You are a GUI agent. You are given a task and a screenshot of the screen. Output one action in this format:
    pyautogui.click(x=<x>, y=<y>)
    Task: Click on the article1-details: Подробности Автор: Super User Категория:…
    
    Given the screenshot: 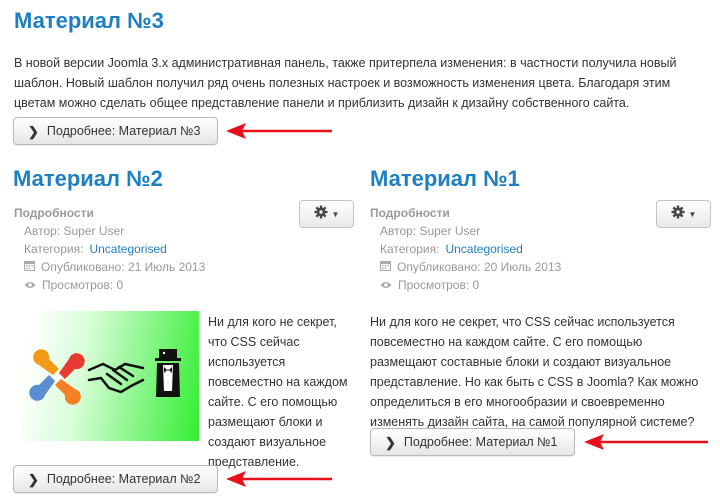 What is the action you would take?
    pyautogui.click(x=465, y=249)
    